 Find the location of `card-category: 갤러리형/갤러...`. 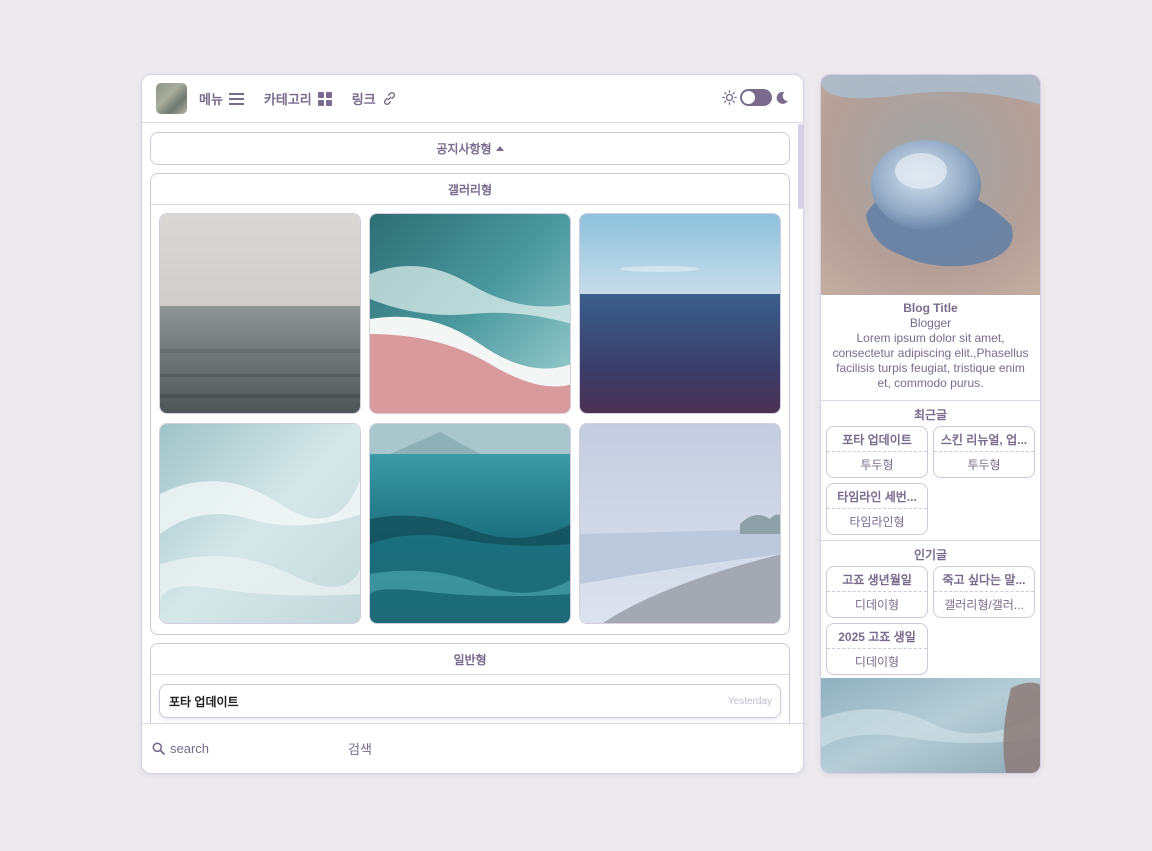

card-category: 갤러리형/갤러... is located at coordinates (984, 605).